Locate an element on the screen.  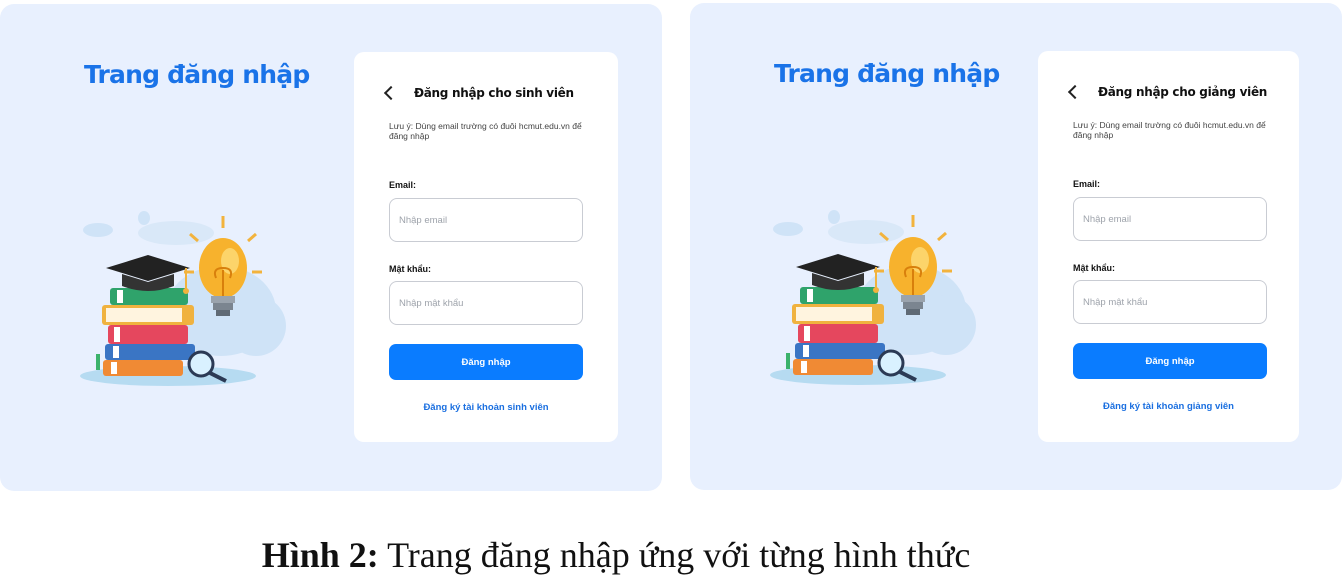
card-header: Đăng nhập cho giảng viên is located at coordinates (1167, 92).